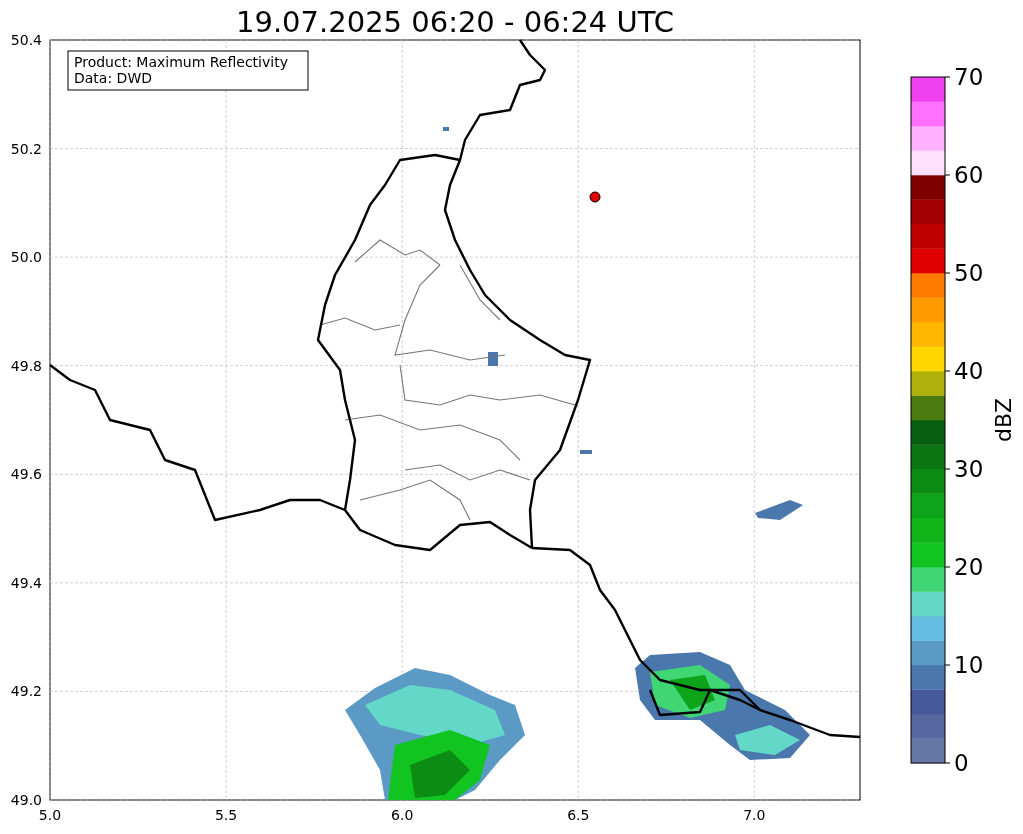 The width and height of the screenshot is (1023, 834). Describe the element at coordinates (961, 763) in the screenshot. I see `colorbar-tick-label: 0` at that location.